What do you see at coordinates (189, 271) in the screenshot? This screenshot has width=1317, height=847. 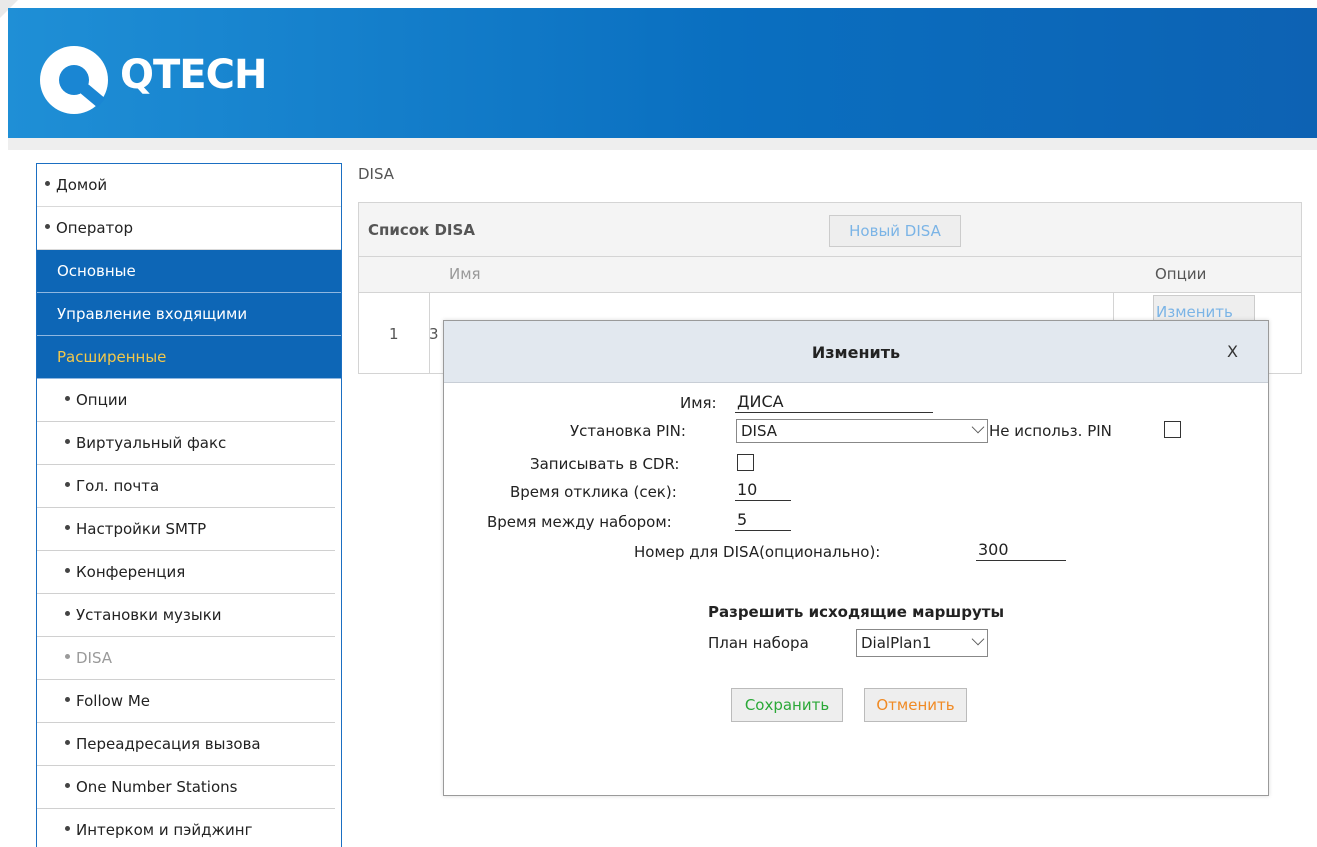 I see `sidebar-section-basic: Основные` at bounding box center [189, 271].